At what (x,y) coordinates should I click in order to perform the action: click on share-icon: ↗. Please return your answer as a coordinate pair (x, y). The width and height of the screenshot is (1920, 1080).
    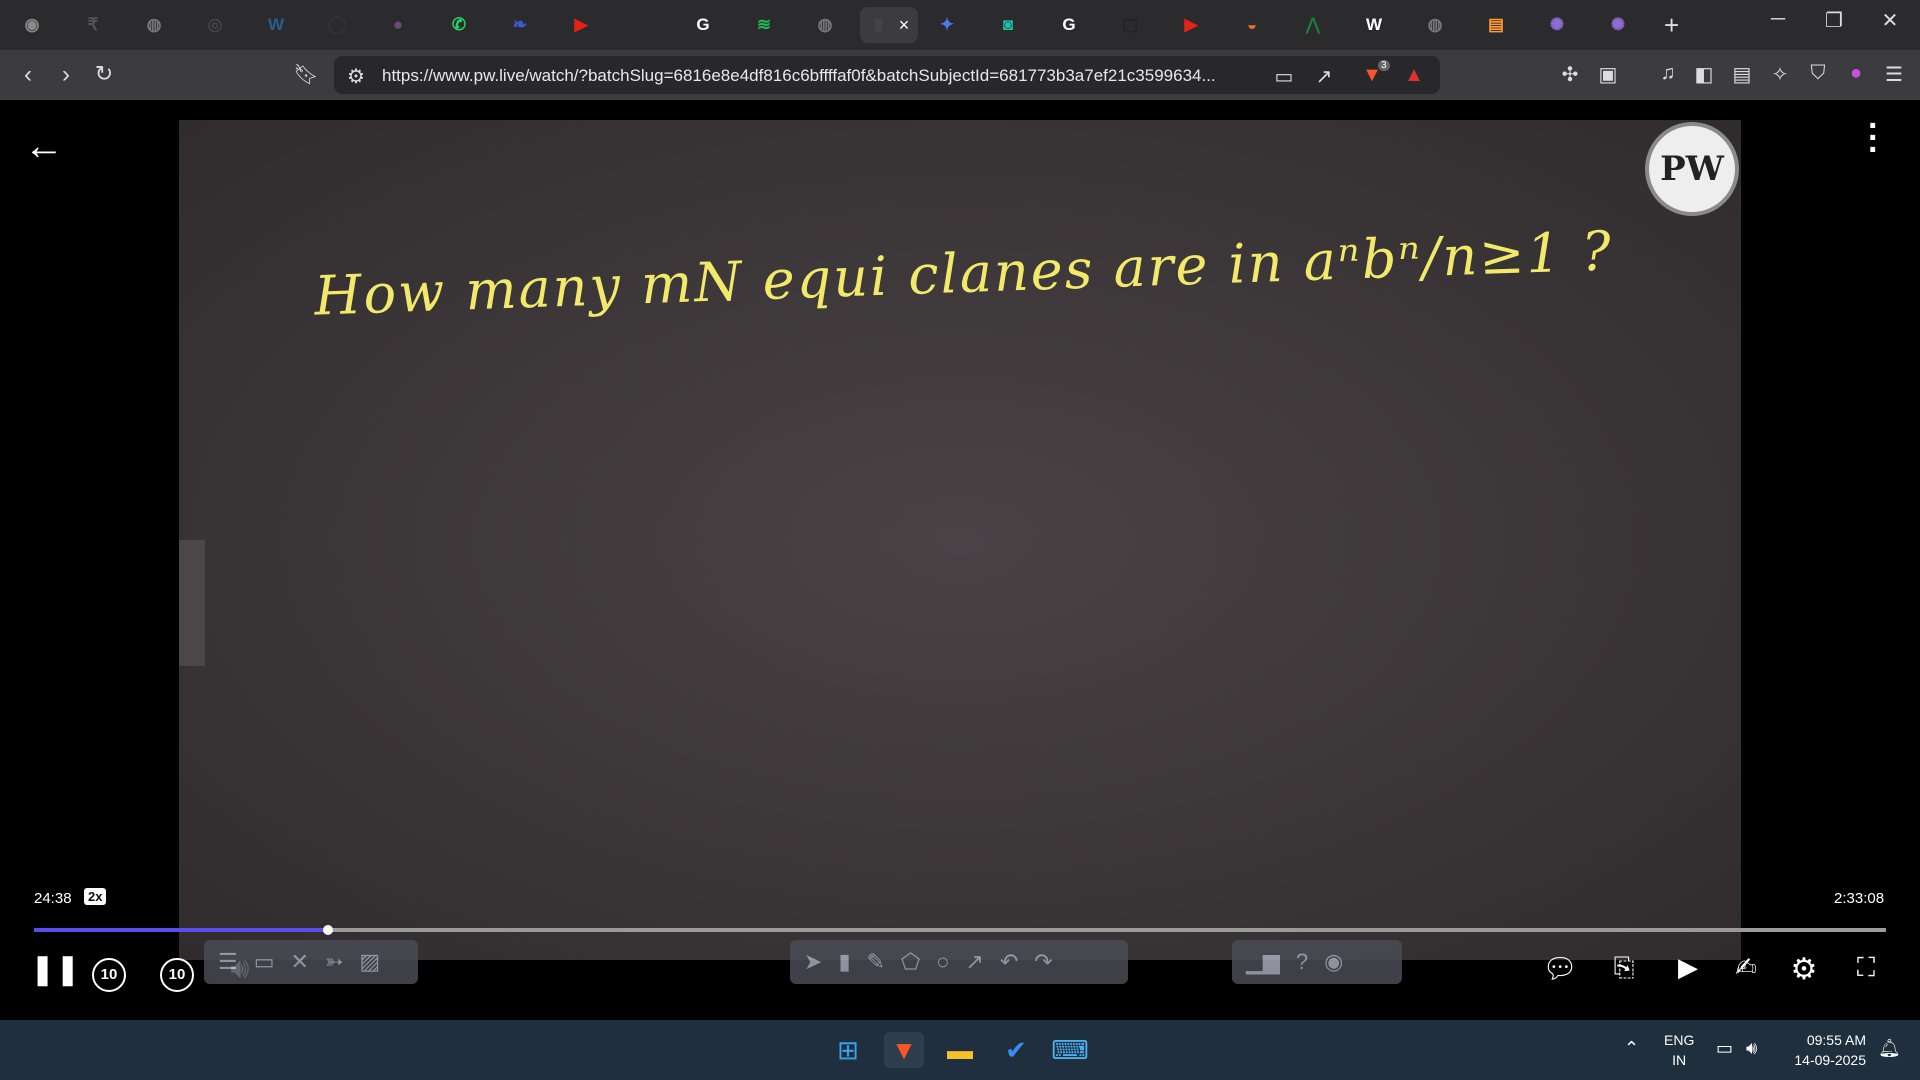
    Looking at the image, I should click on (1324, 76).